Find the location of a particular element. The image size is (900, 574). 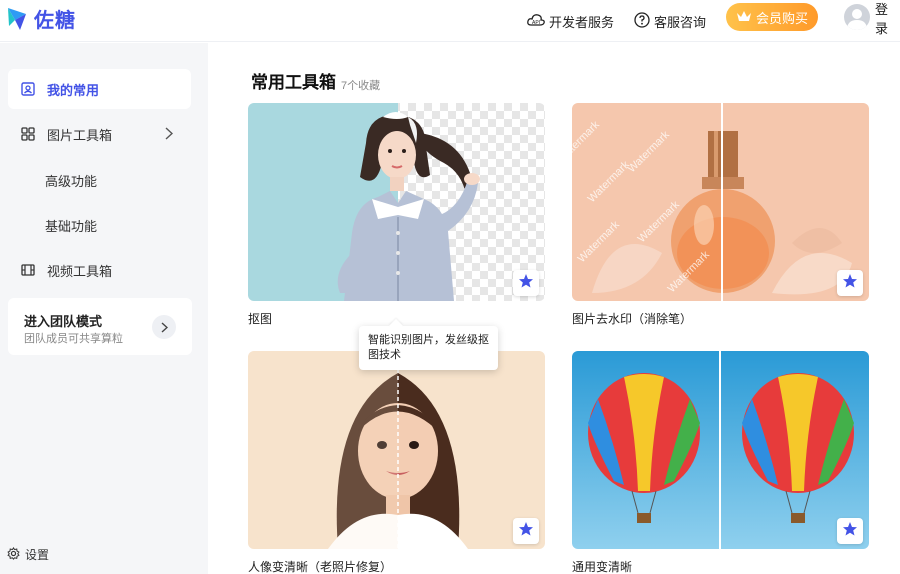

settings-link: 设置 is located at coordinates (28, 554).